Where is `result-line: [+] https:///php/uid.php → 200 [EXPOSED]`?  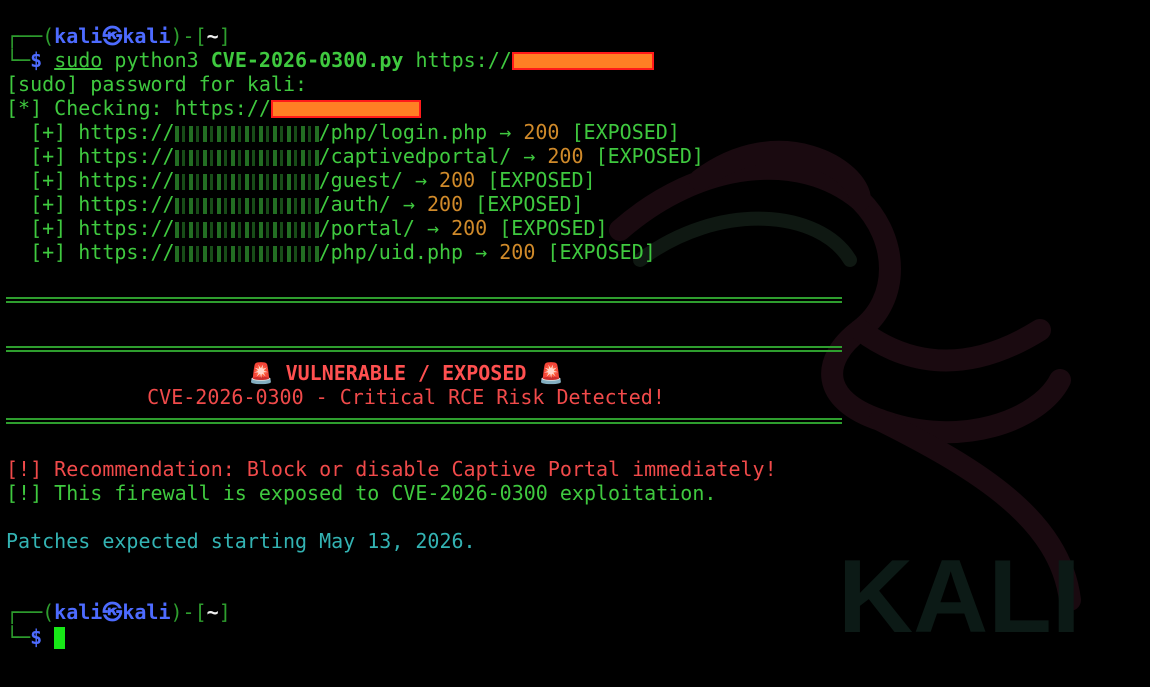 result-line: [+] https:///php/uid.php → 200 [EXPOSED] is located at coordinates (343, 252).